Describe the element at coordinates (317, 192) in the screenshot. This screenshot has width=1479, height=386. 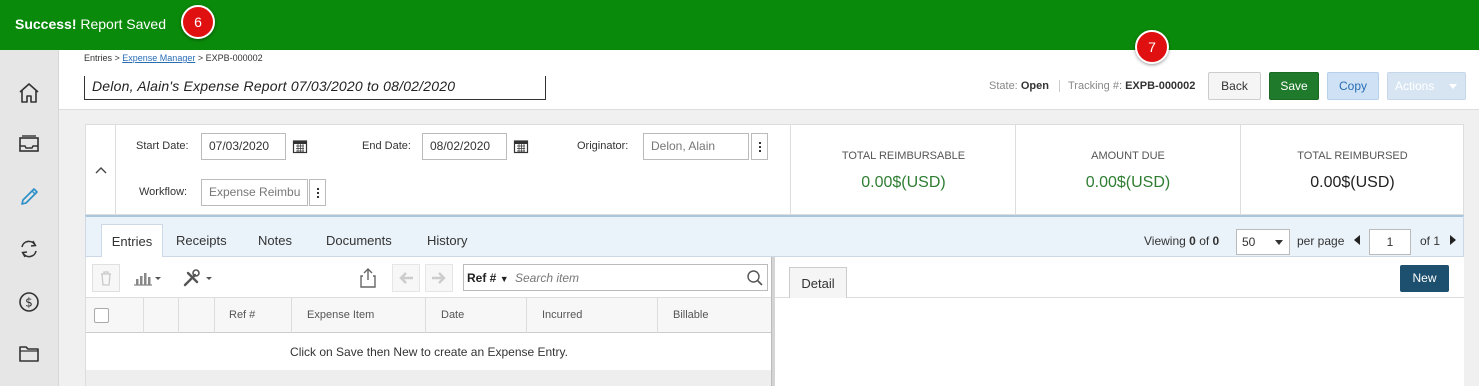
I see `workflow-menu-icon` at that location.